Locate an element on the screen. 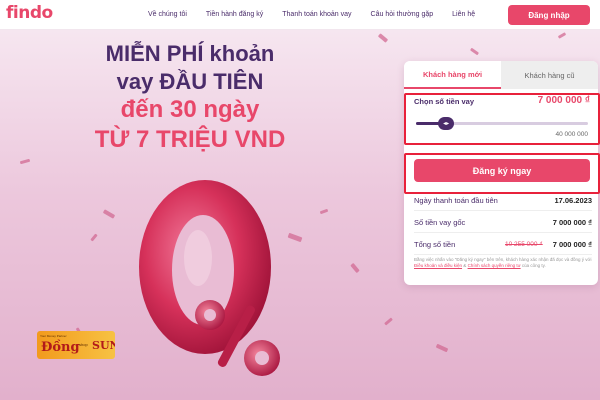 This screenshot has width=600, height=400. nav-faq: Câu hỏi thường gặp is located at coordinates (402, 14).